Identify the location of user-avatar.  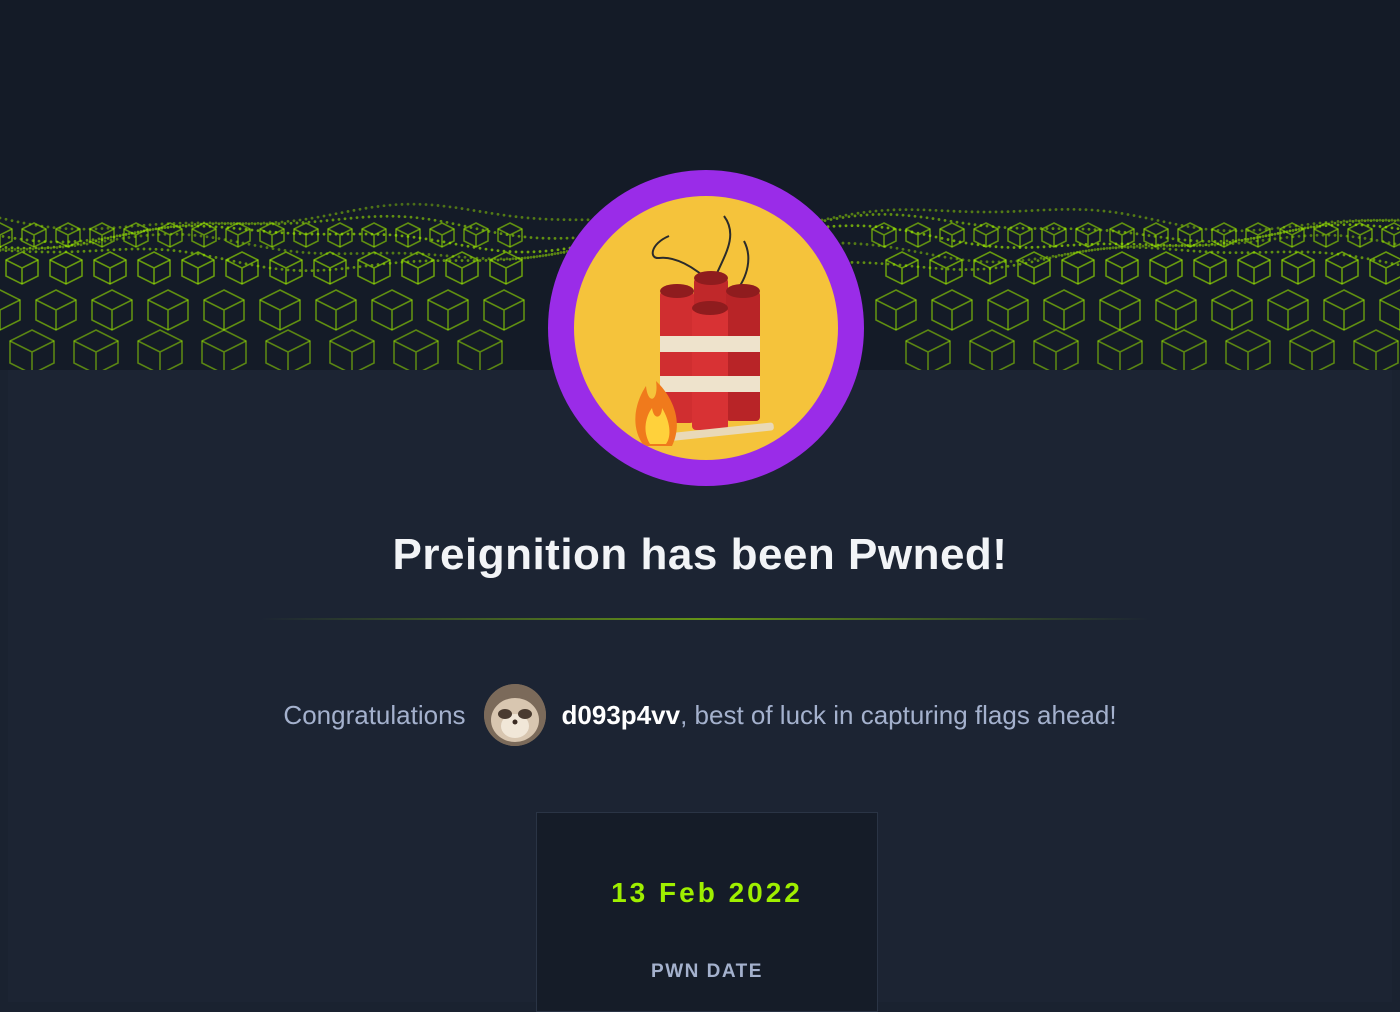
(515, 715).